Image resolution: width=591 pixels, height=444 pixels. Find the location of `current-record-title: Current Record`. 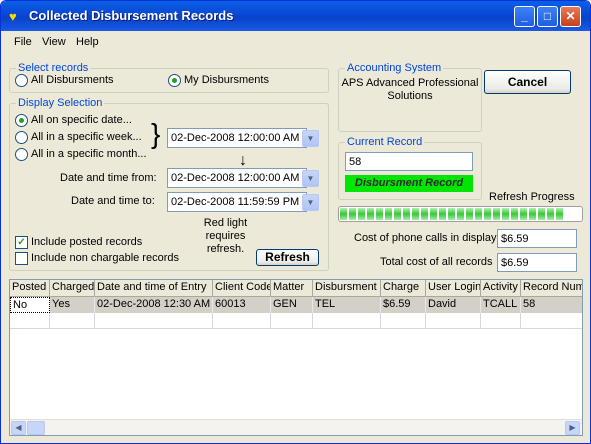

current-record-title: Current Record is located at coordinates (385, 142).